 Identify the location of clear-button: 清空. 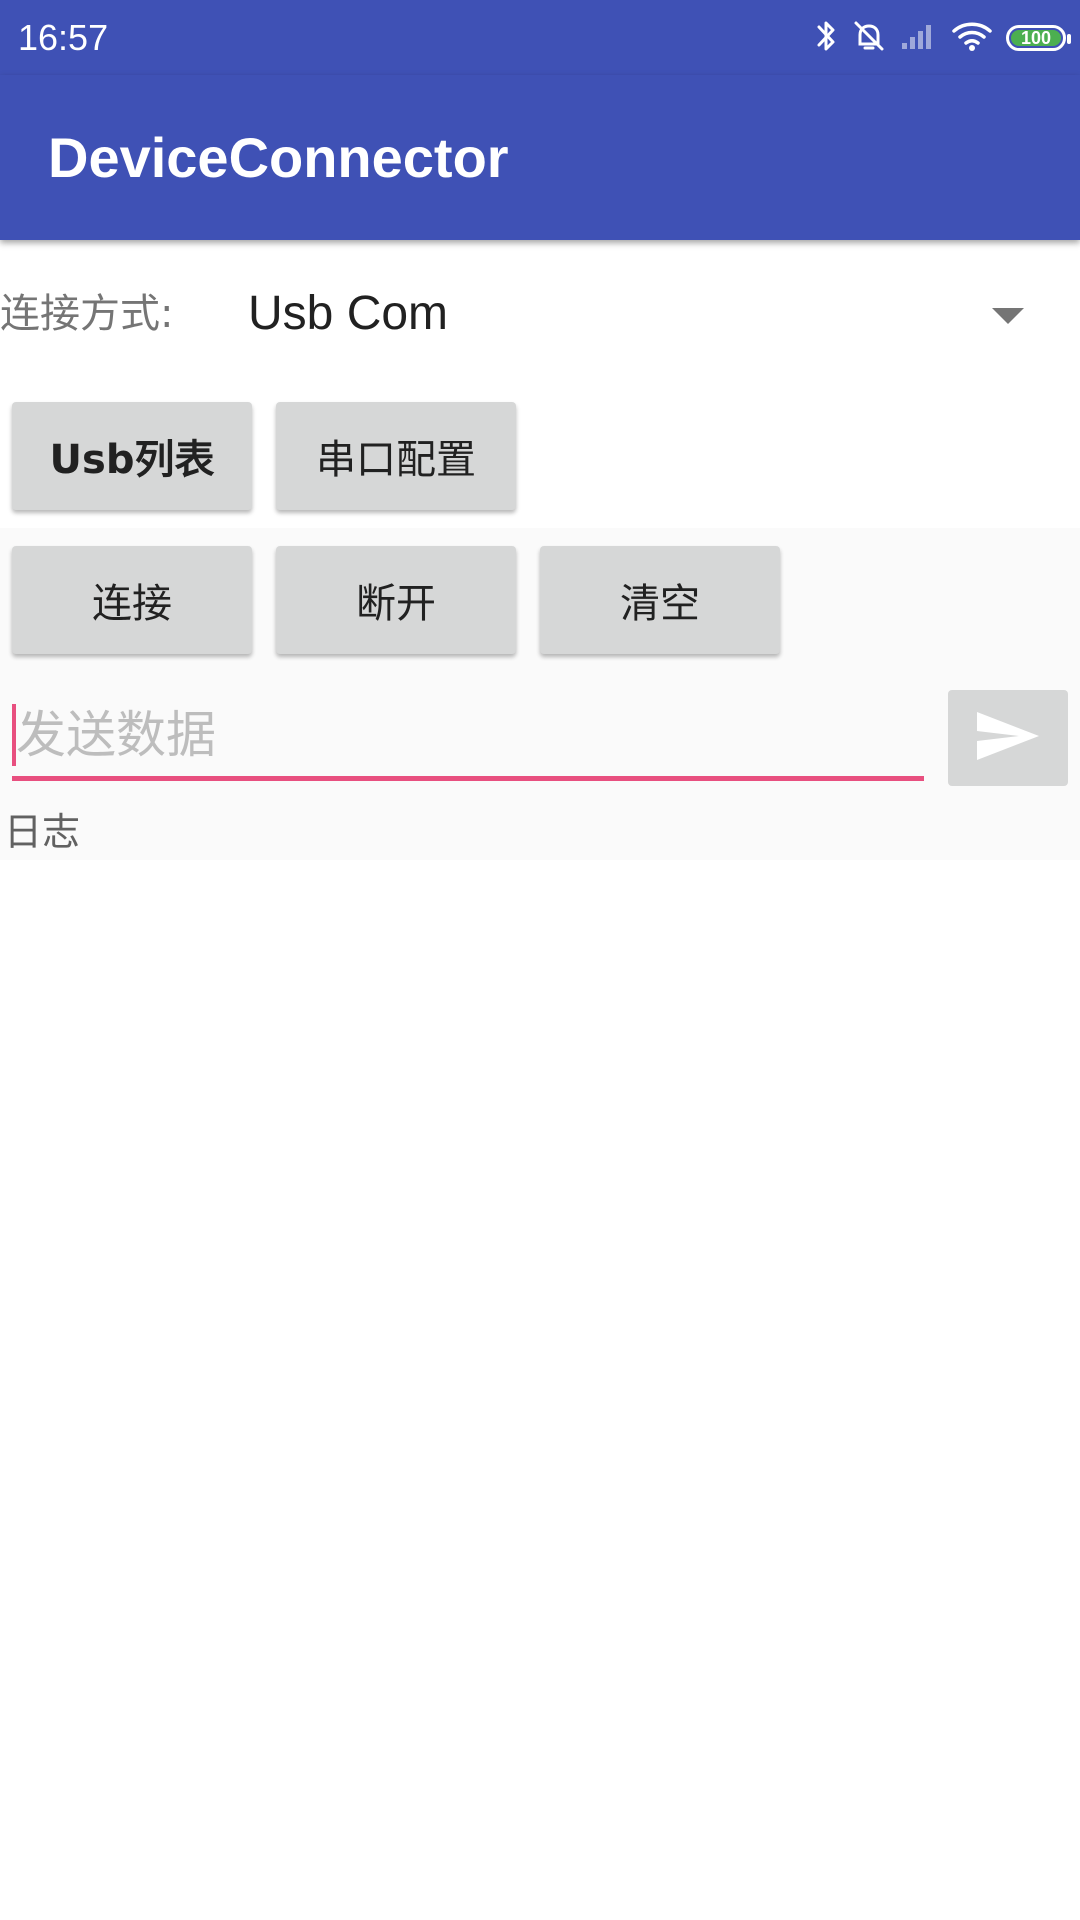
(660, 600).